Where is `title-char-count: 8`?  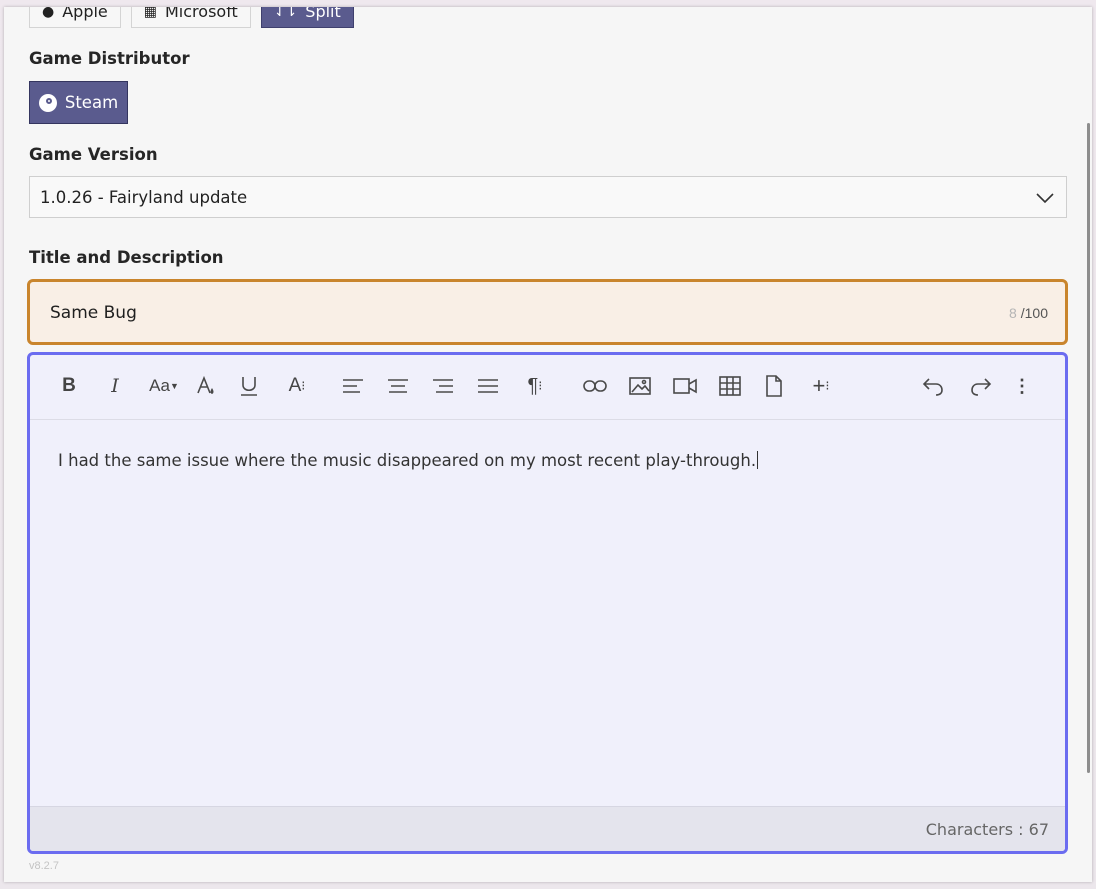 title-char-count: 8 is located at coordinates (1012, 313).